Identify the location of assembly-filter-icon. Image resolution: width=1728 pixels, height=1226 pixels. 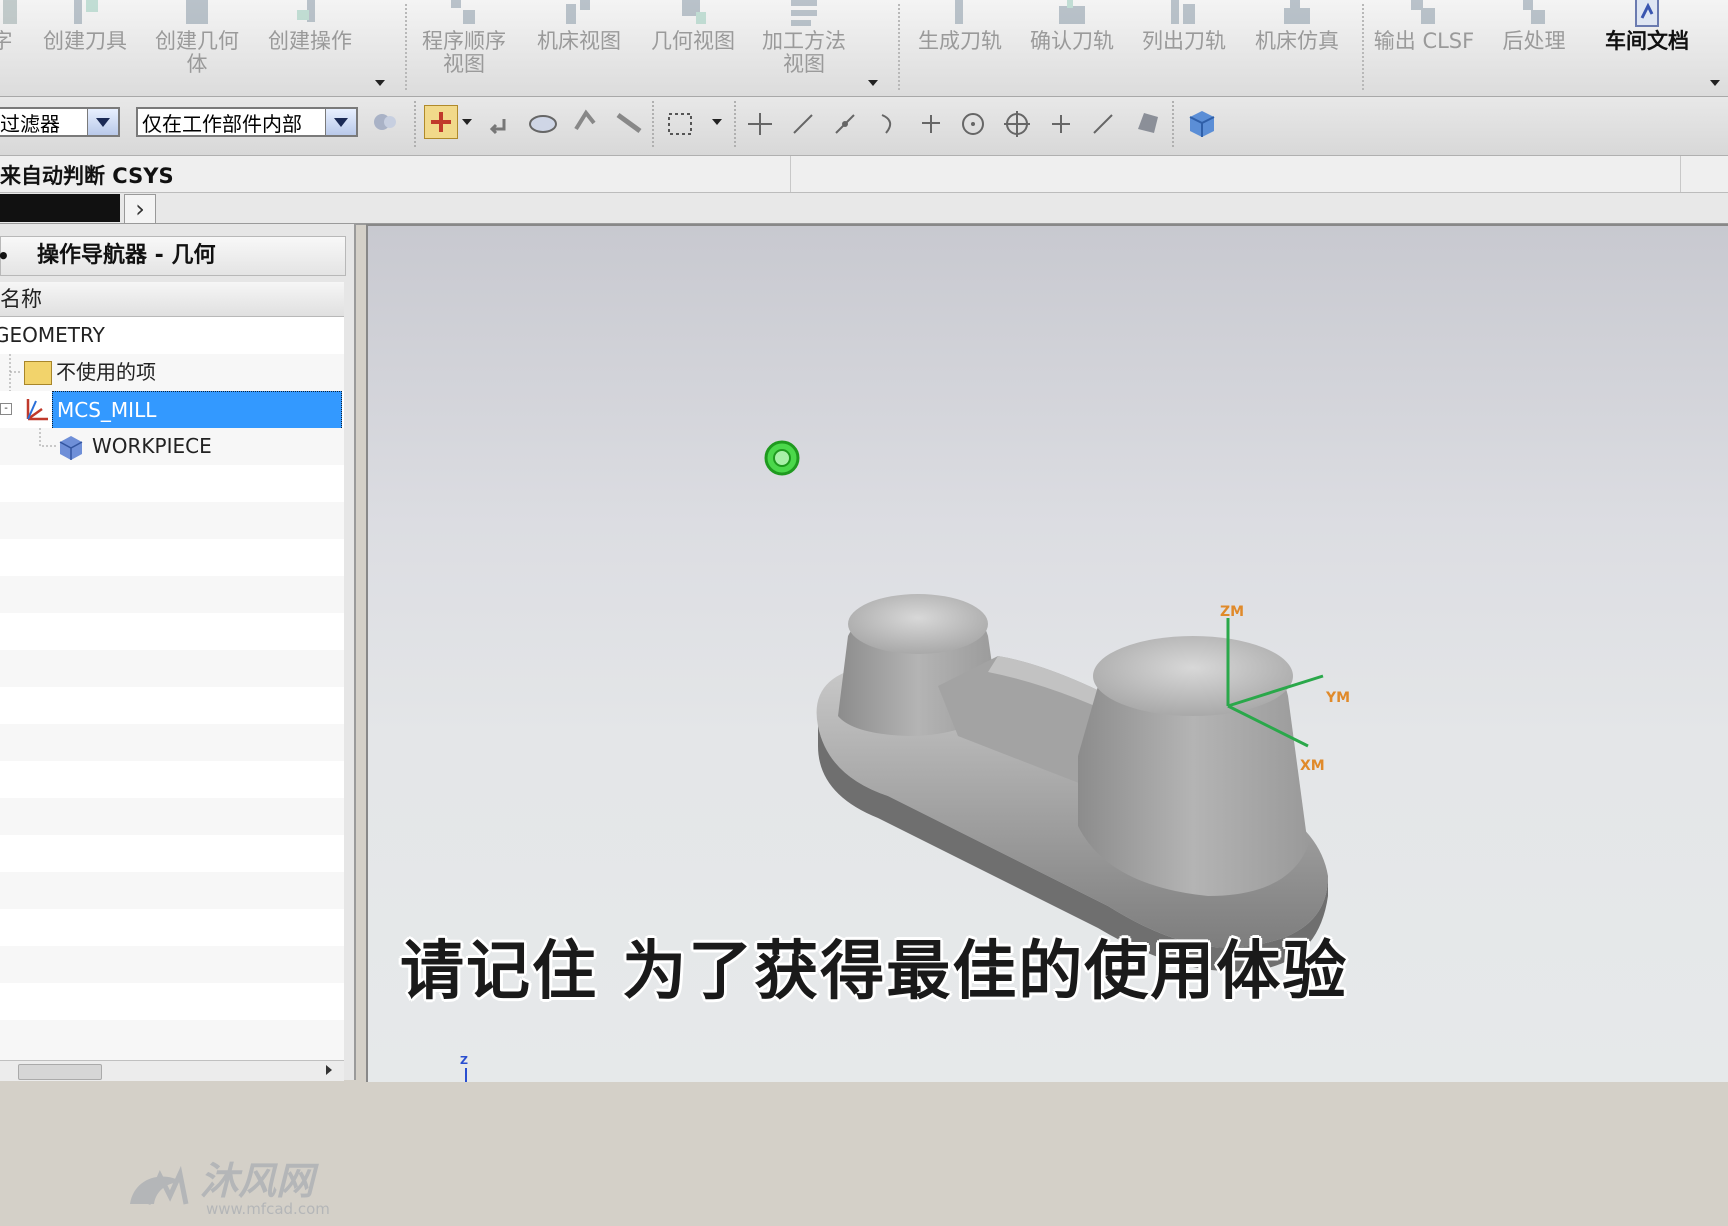
(385, 122).